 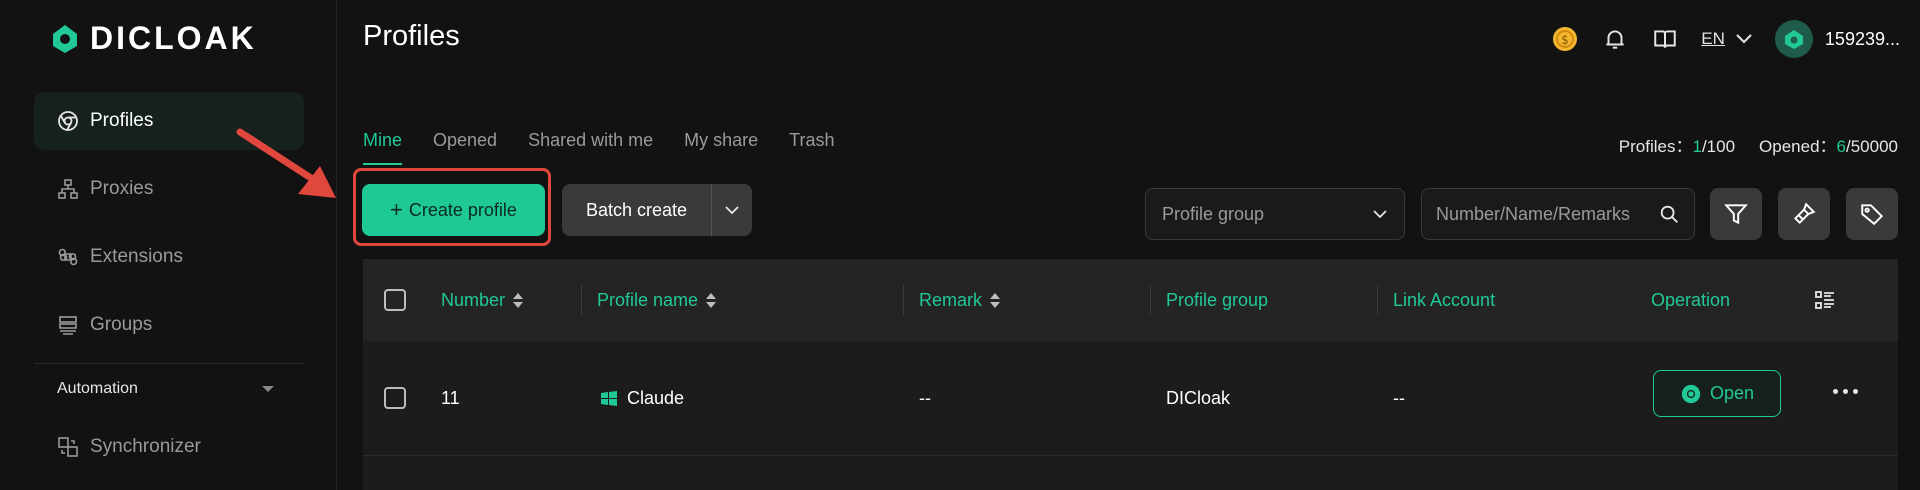 What do you see at coordinates (145, 446) in the screenshot?
I see `sidebar-item-label: Synchronizer` at bounding box center [145, 446].